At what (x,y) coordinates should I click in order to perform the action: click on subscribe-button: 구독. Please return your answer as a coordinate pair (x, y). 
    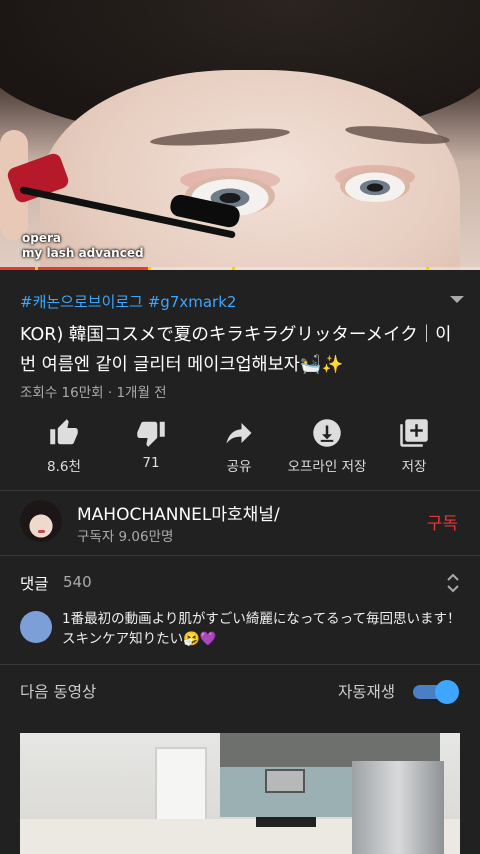
    Looking at the image, I should click on (442, 521).